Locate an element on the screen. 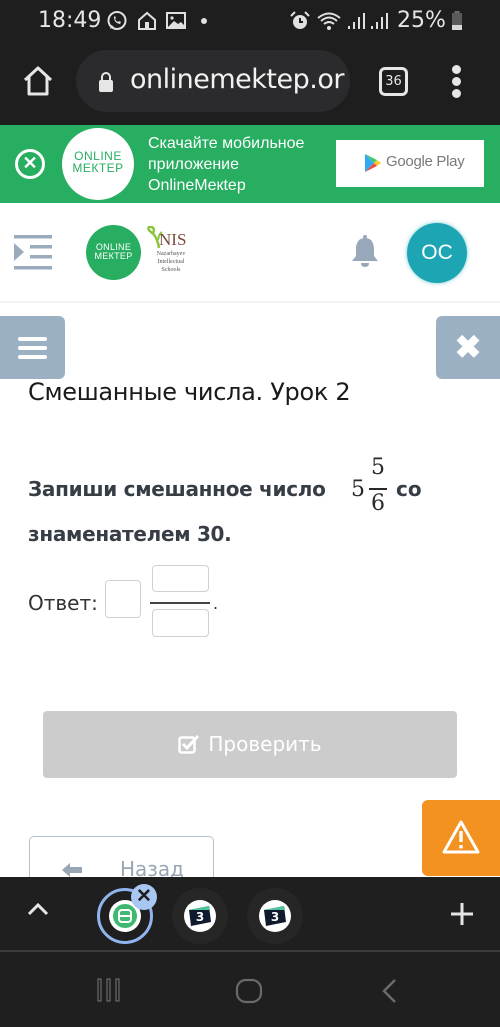 The width and height of the screenshot is (500, 1027). mixed-numerator: 5 is located at coordinates (378, 467).